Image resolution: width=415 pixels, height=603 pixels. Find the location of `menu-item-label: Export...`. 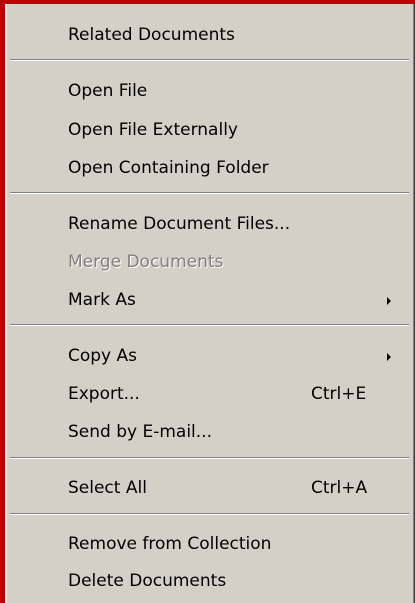

menu-item-label: Export... is located at coordinates (104, 394).